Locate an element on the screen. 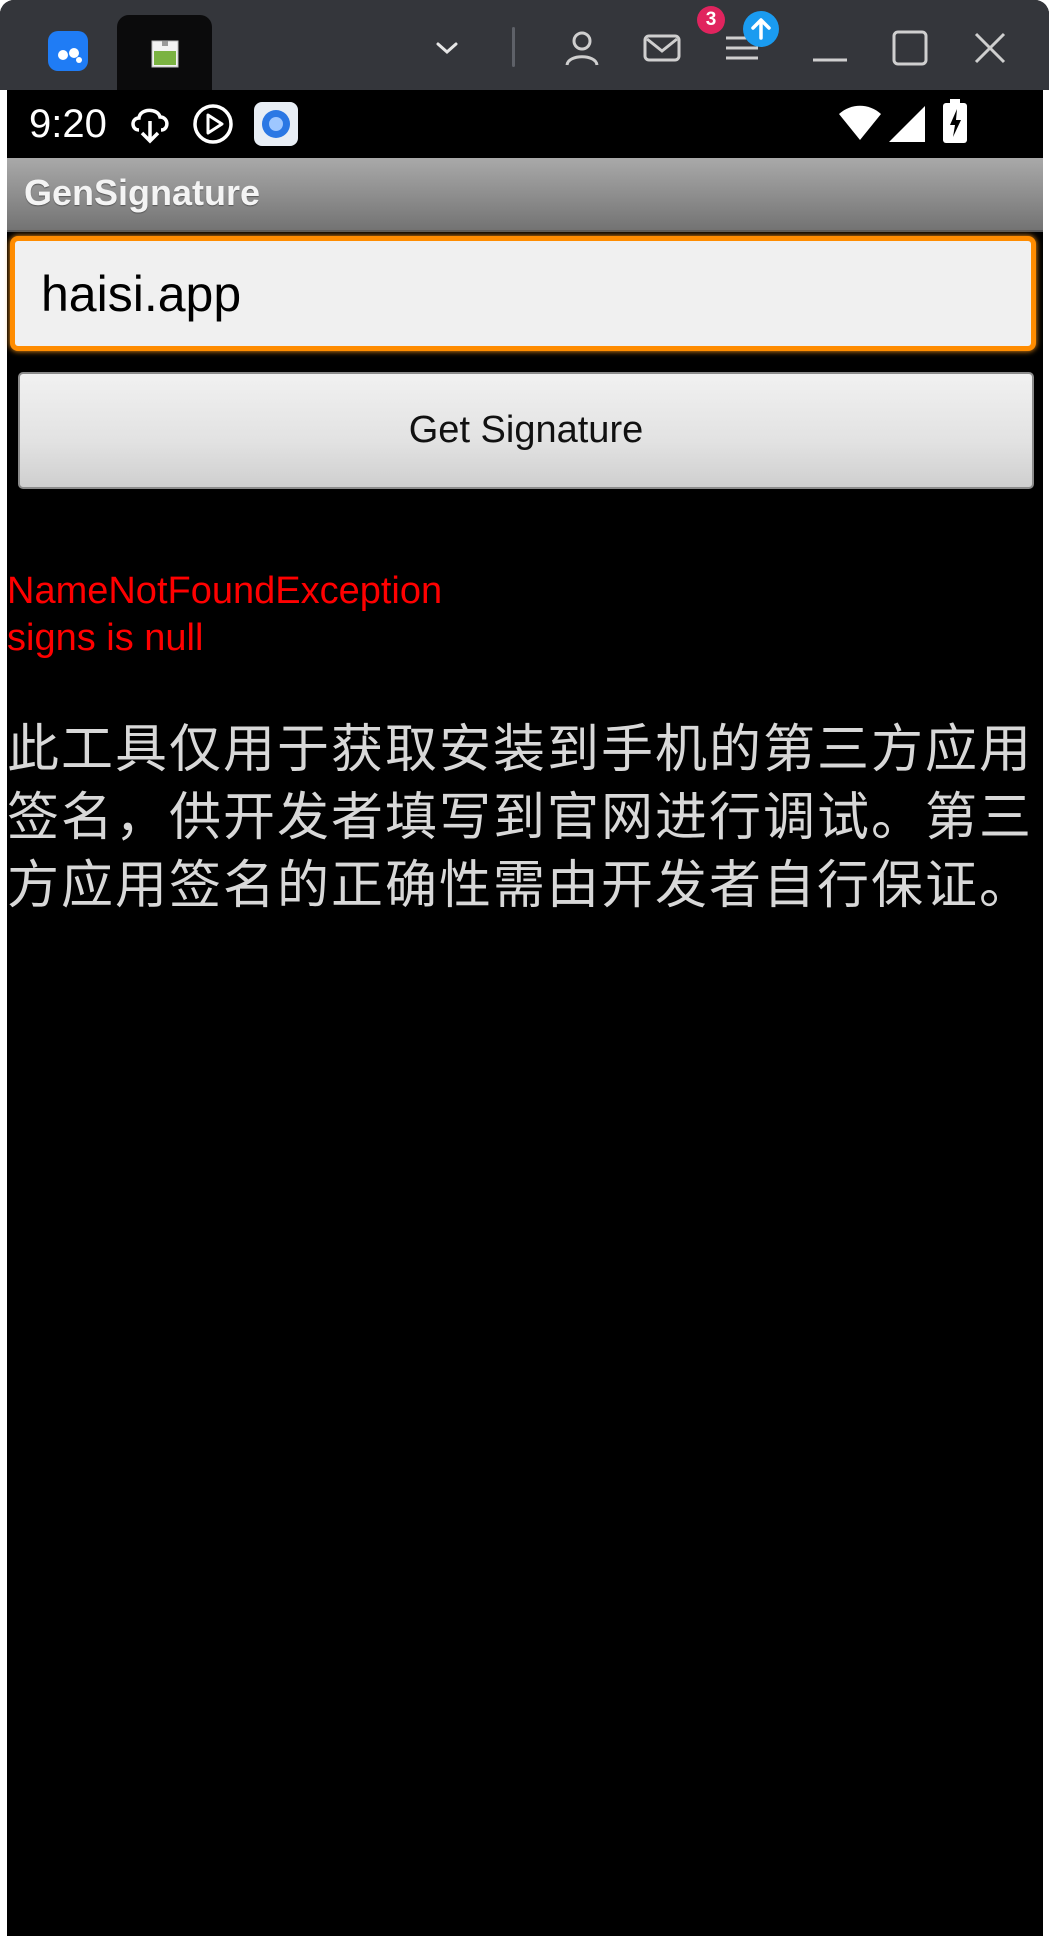 The width and height of the screenshot is (1049, 1936). background-page-edge-right is located at coordinates (1046, 1013).